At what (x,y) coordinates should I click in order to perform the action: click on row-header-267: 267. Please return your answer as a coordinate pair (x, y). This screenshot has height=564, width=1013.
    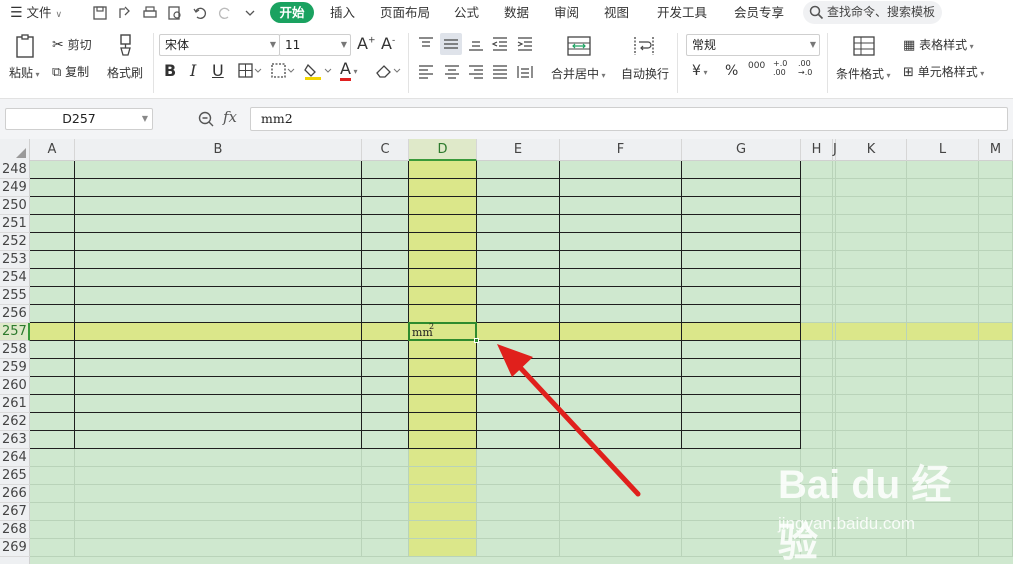
    Looking at the image, I should click on (15, 512).